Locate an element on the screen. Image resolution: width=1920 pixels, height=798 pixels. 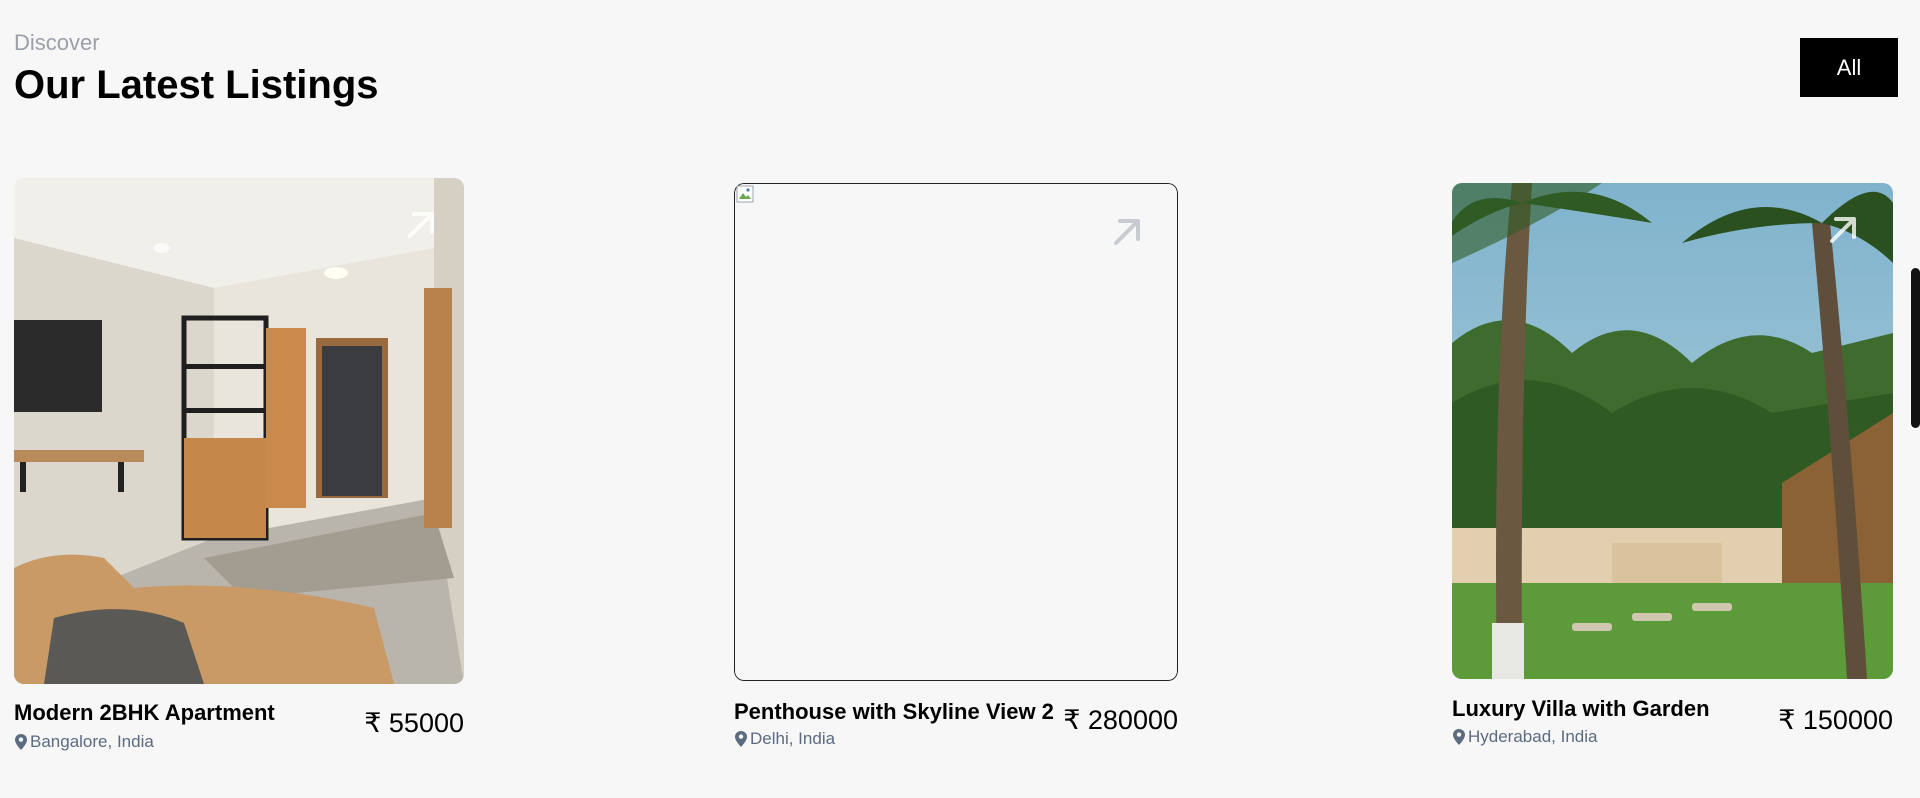
apartment-interior-photo is located at coordinates (239, 431).